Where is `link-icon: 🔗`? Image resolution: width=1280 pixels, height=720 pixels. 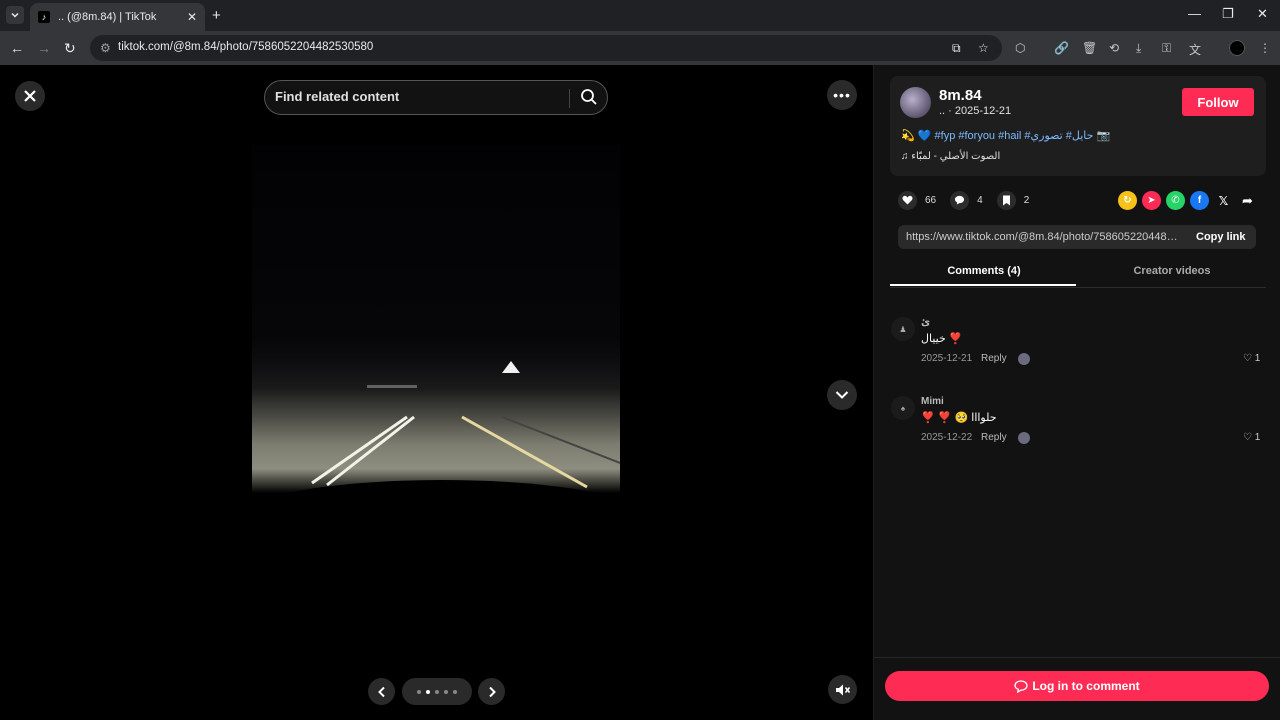 link-icon: 🔗 is located at coordinates (1061, 48).